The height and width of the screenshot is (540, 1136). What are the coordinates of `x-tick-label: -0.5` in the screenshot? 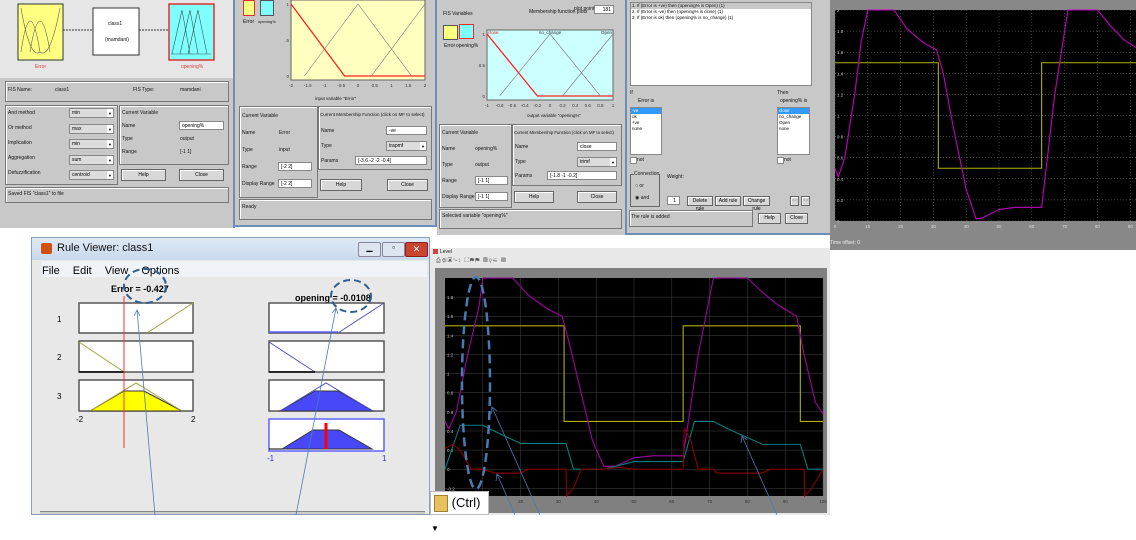 It's located at (341, 85).